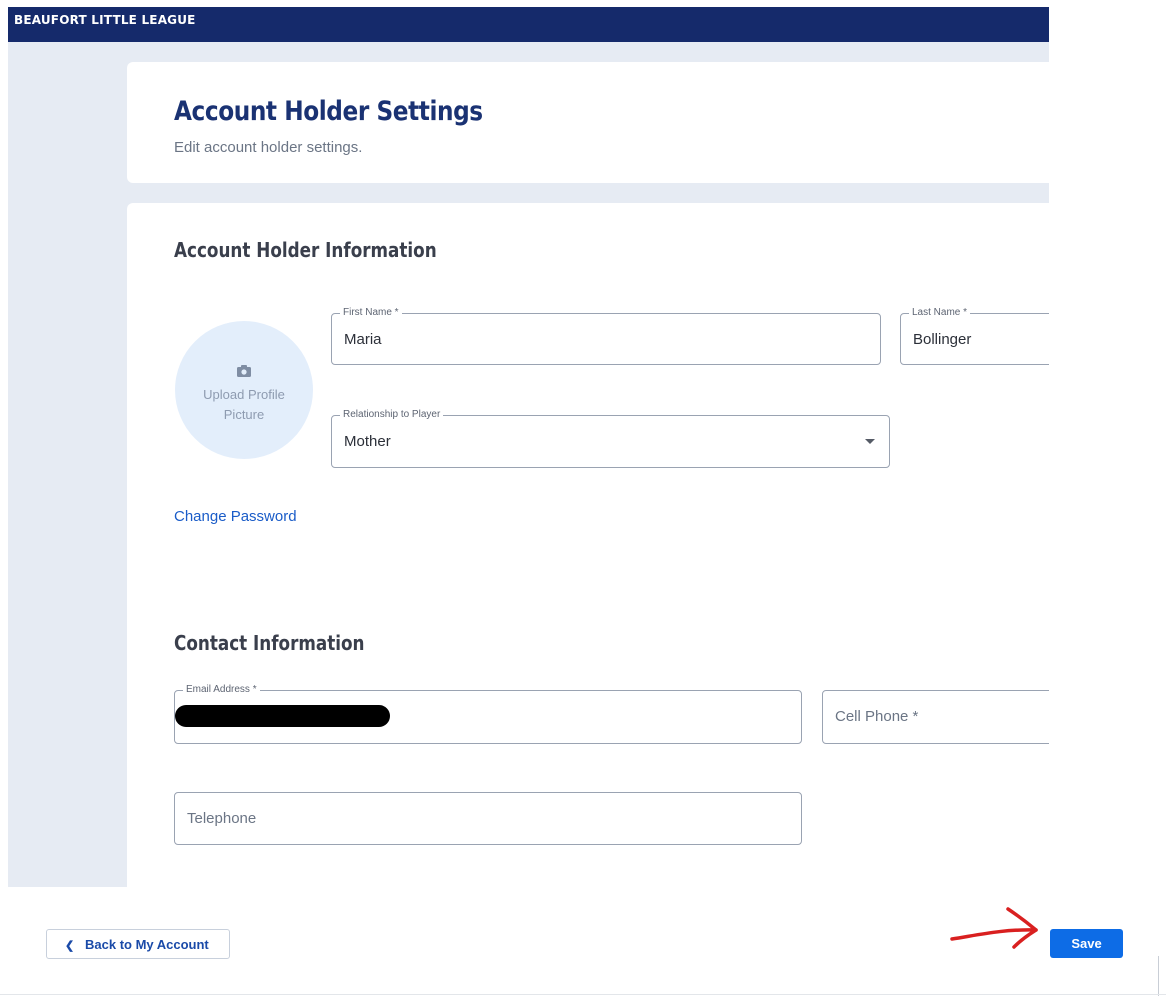  What do you see at coordinates (994, 928) in the screenshot?
I see `red-arrow-annotation` at bounding box center [994, 928].